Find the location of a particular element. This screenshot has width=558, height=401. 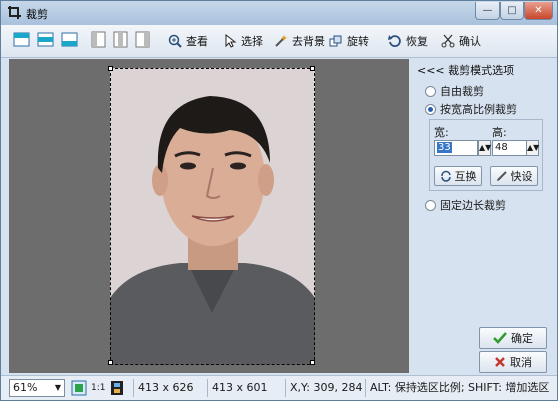

layout-middle-icon is located at coordinates (45, 39).